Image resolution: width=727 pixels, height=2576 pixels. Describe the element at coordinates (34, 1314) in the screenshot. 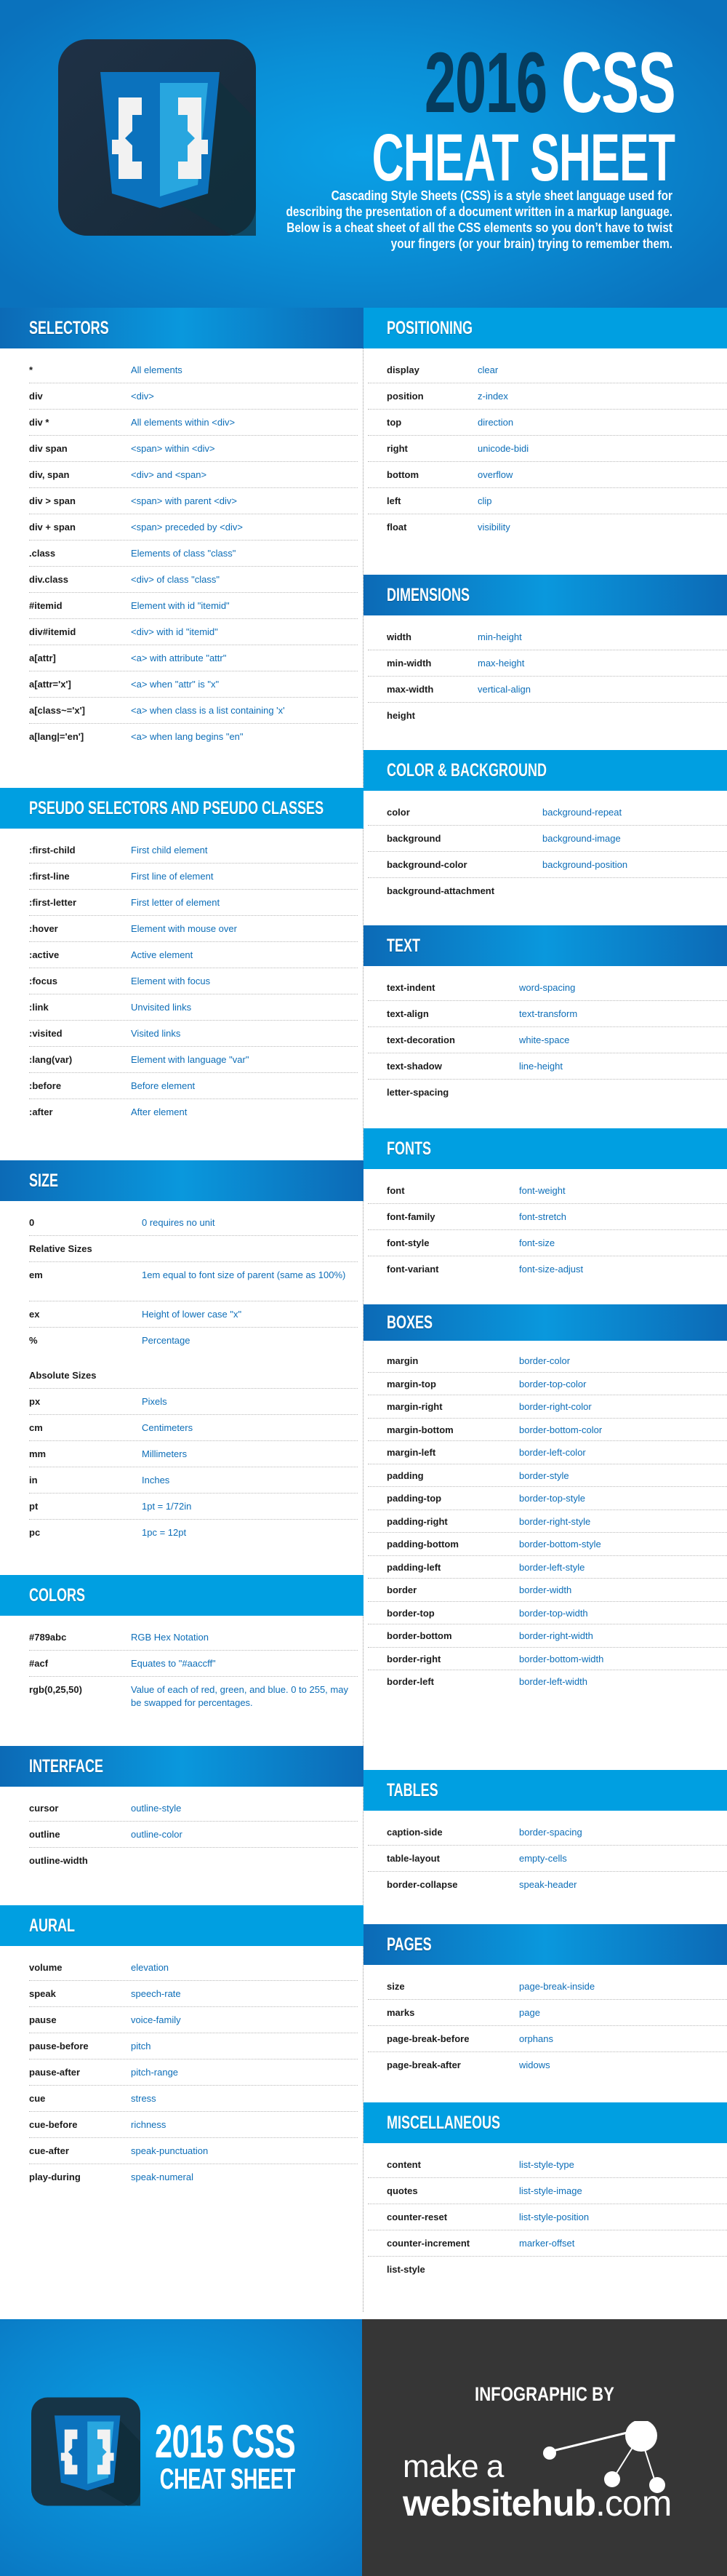

I see `property-name: ex` at that location.